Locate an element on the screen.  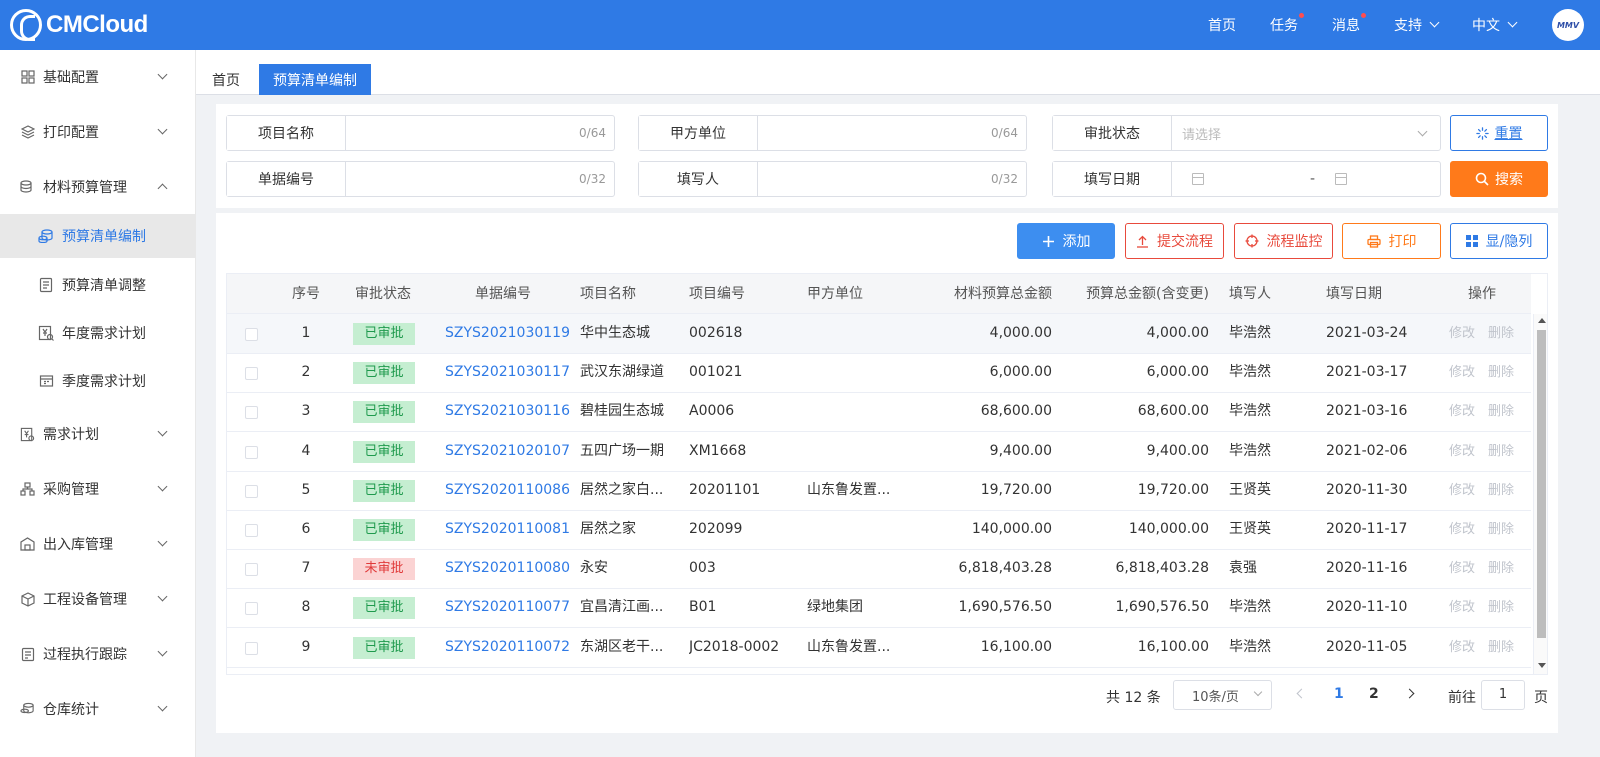
print-button: 打印 is located at coordinates (1391, 241).